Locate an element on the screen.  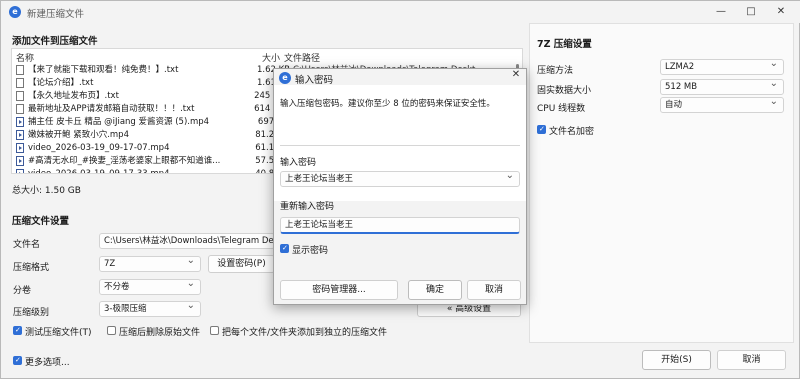
level-label: 压缩级别 is located at coordinates (31, 313).